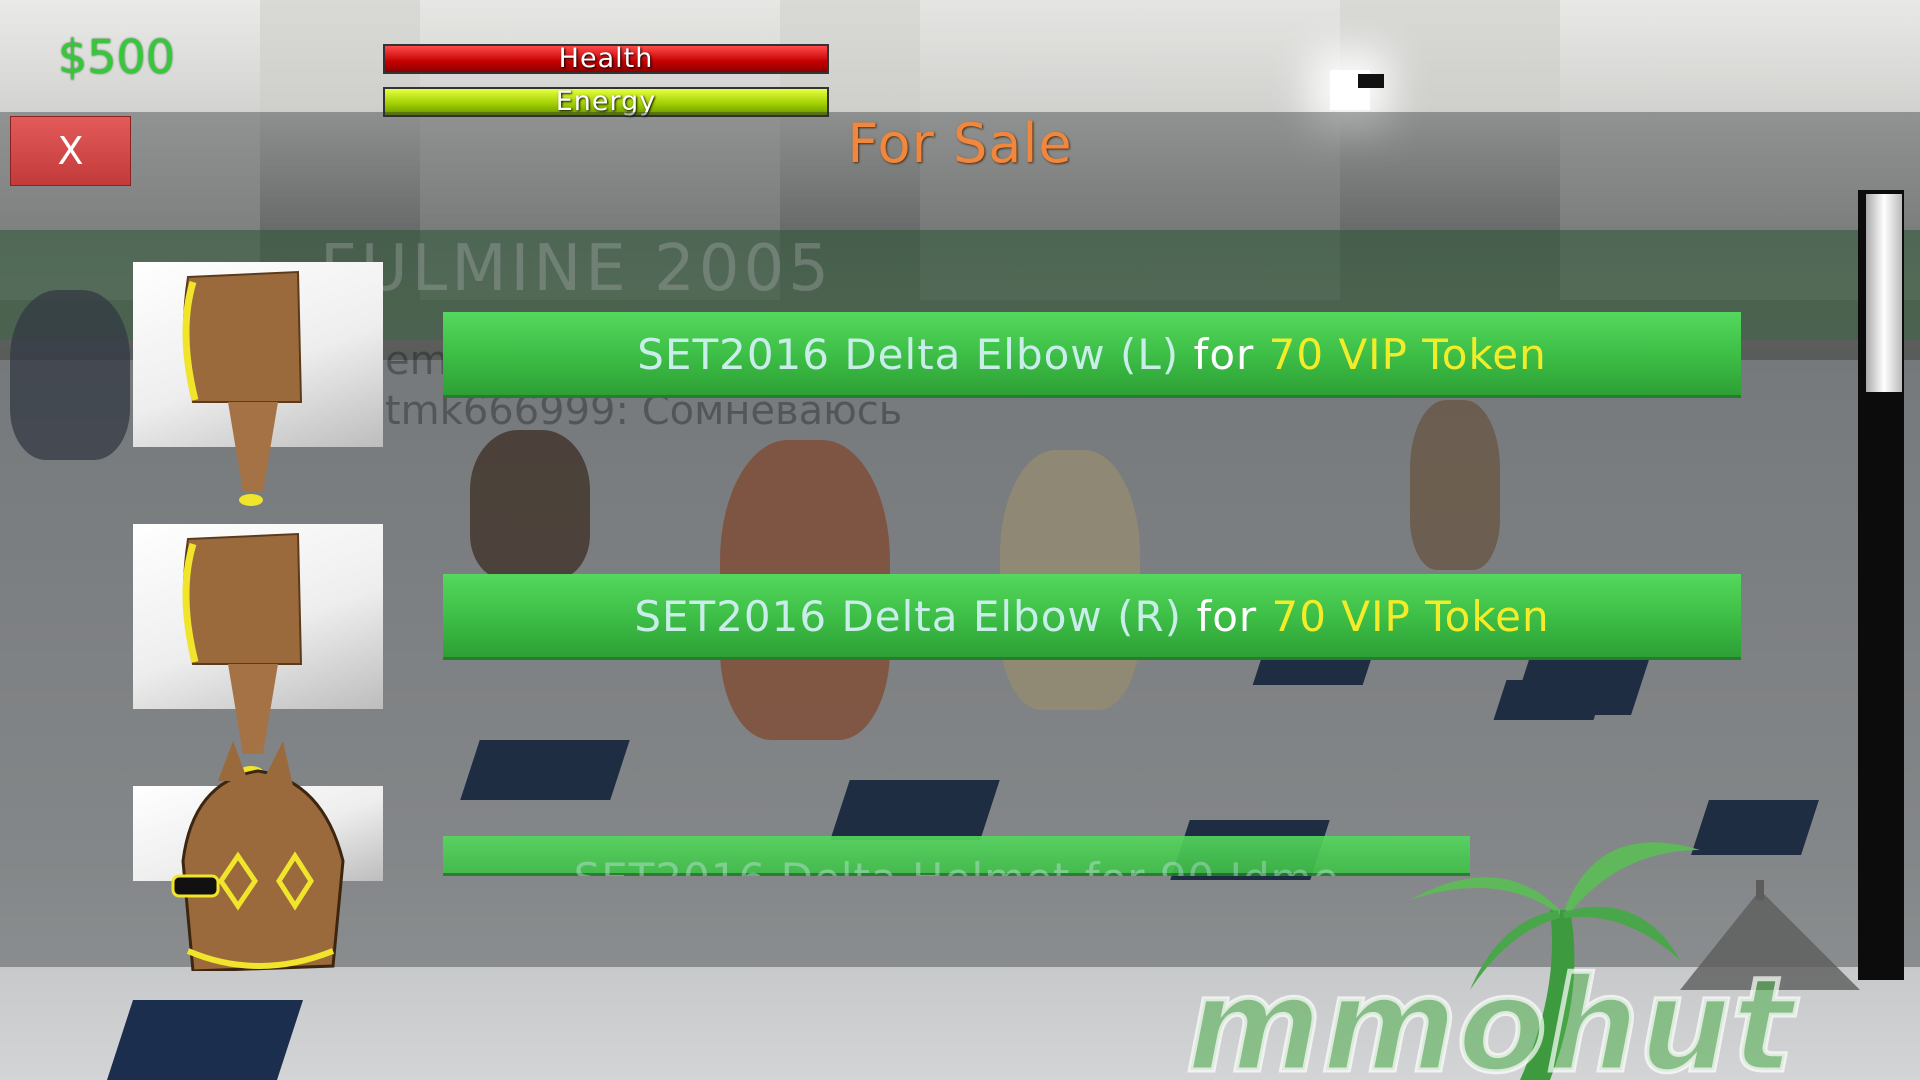 The image size is (1920, 1080). I want to click on buy-item-button: SET2016 Delta Elbow (L) for 70 VIP Token, so click(1092, 355).